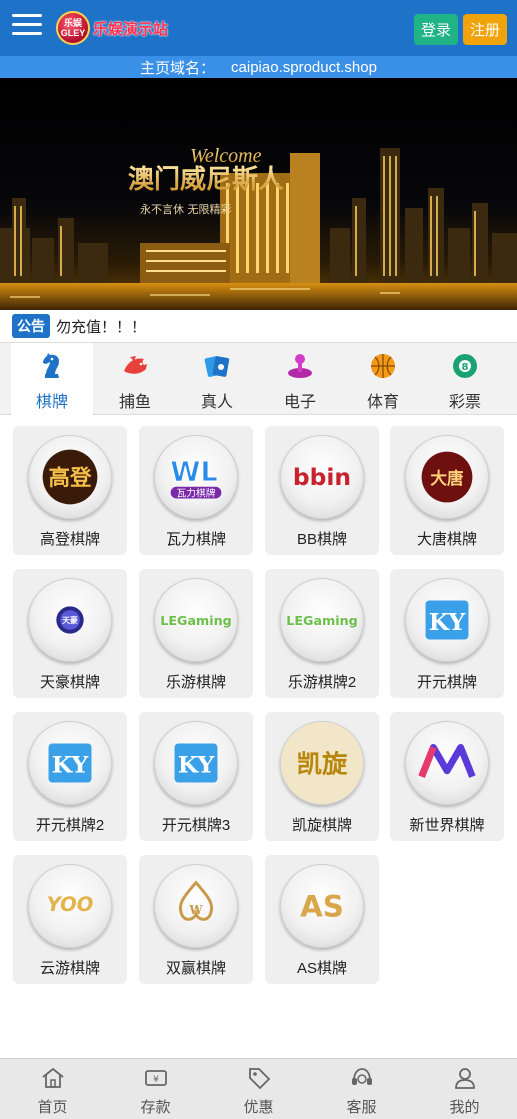  What do you see at coordinates (195, 910) in the screenshot?
I see `svg-text: W` at bounding box center [195, 910].